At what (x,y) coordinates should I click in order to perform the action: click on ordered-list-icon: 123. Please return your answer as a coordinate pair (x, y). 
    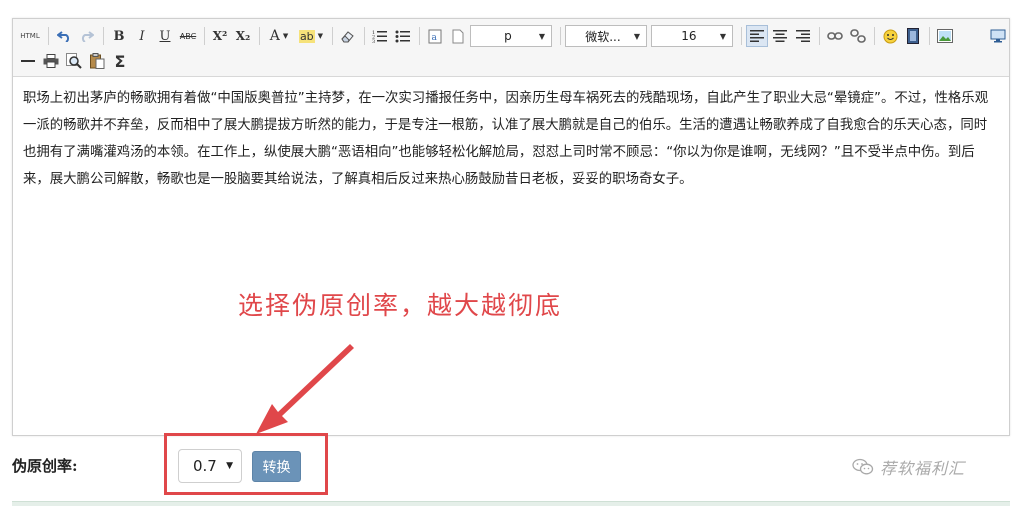
    Looking at the image, I should click on (380, 36).